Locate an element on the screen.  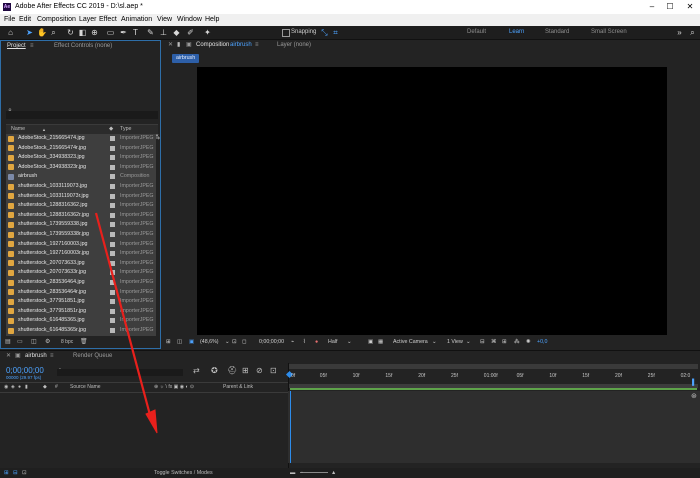
arrow-head is located at coordinates (151, 421).